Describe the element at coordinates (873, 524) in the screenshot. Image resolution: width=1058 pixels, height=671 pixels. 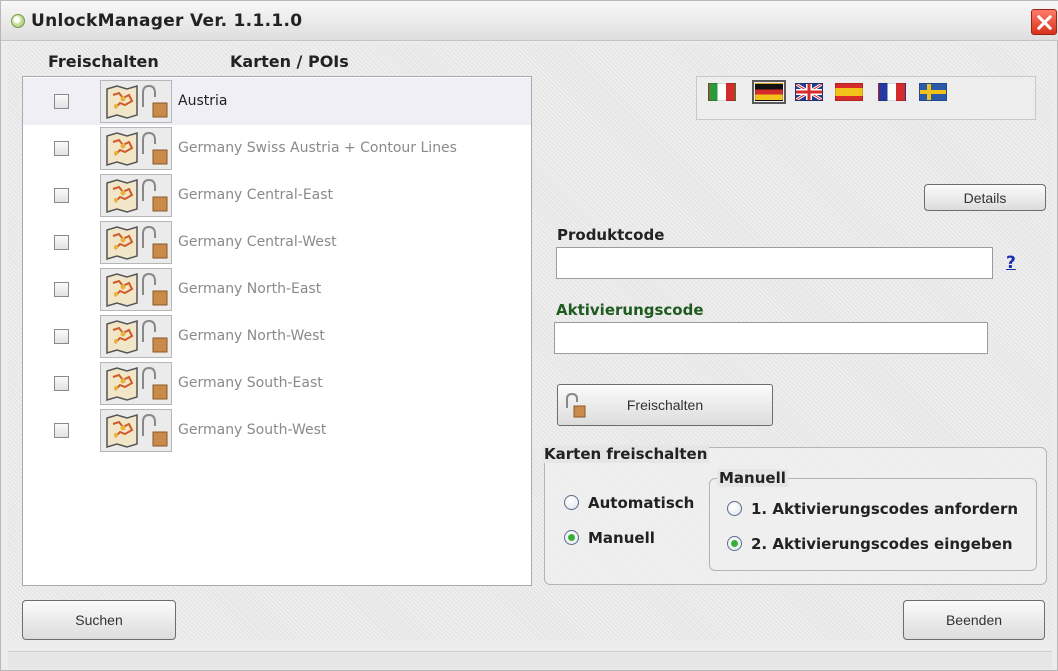
I see `manual-steps-group` at that location.